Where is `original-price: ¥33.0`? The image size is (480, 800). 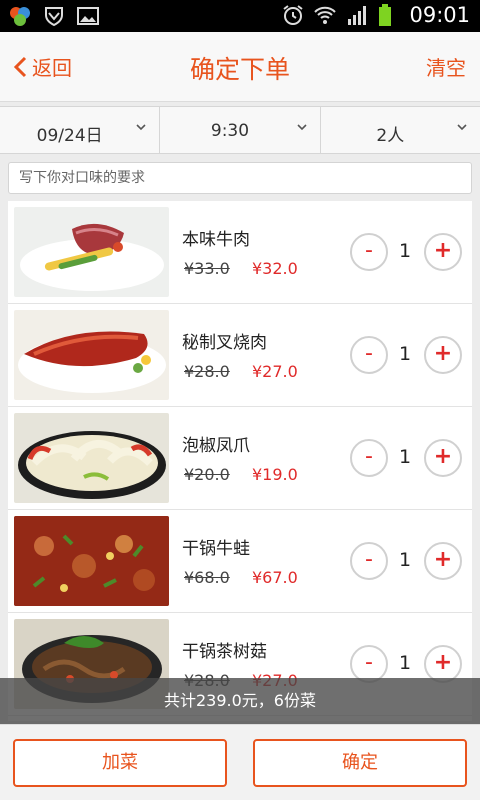
original-price: ¥33.0 is located at coordinates (207, 268).